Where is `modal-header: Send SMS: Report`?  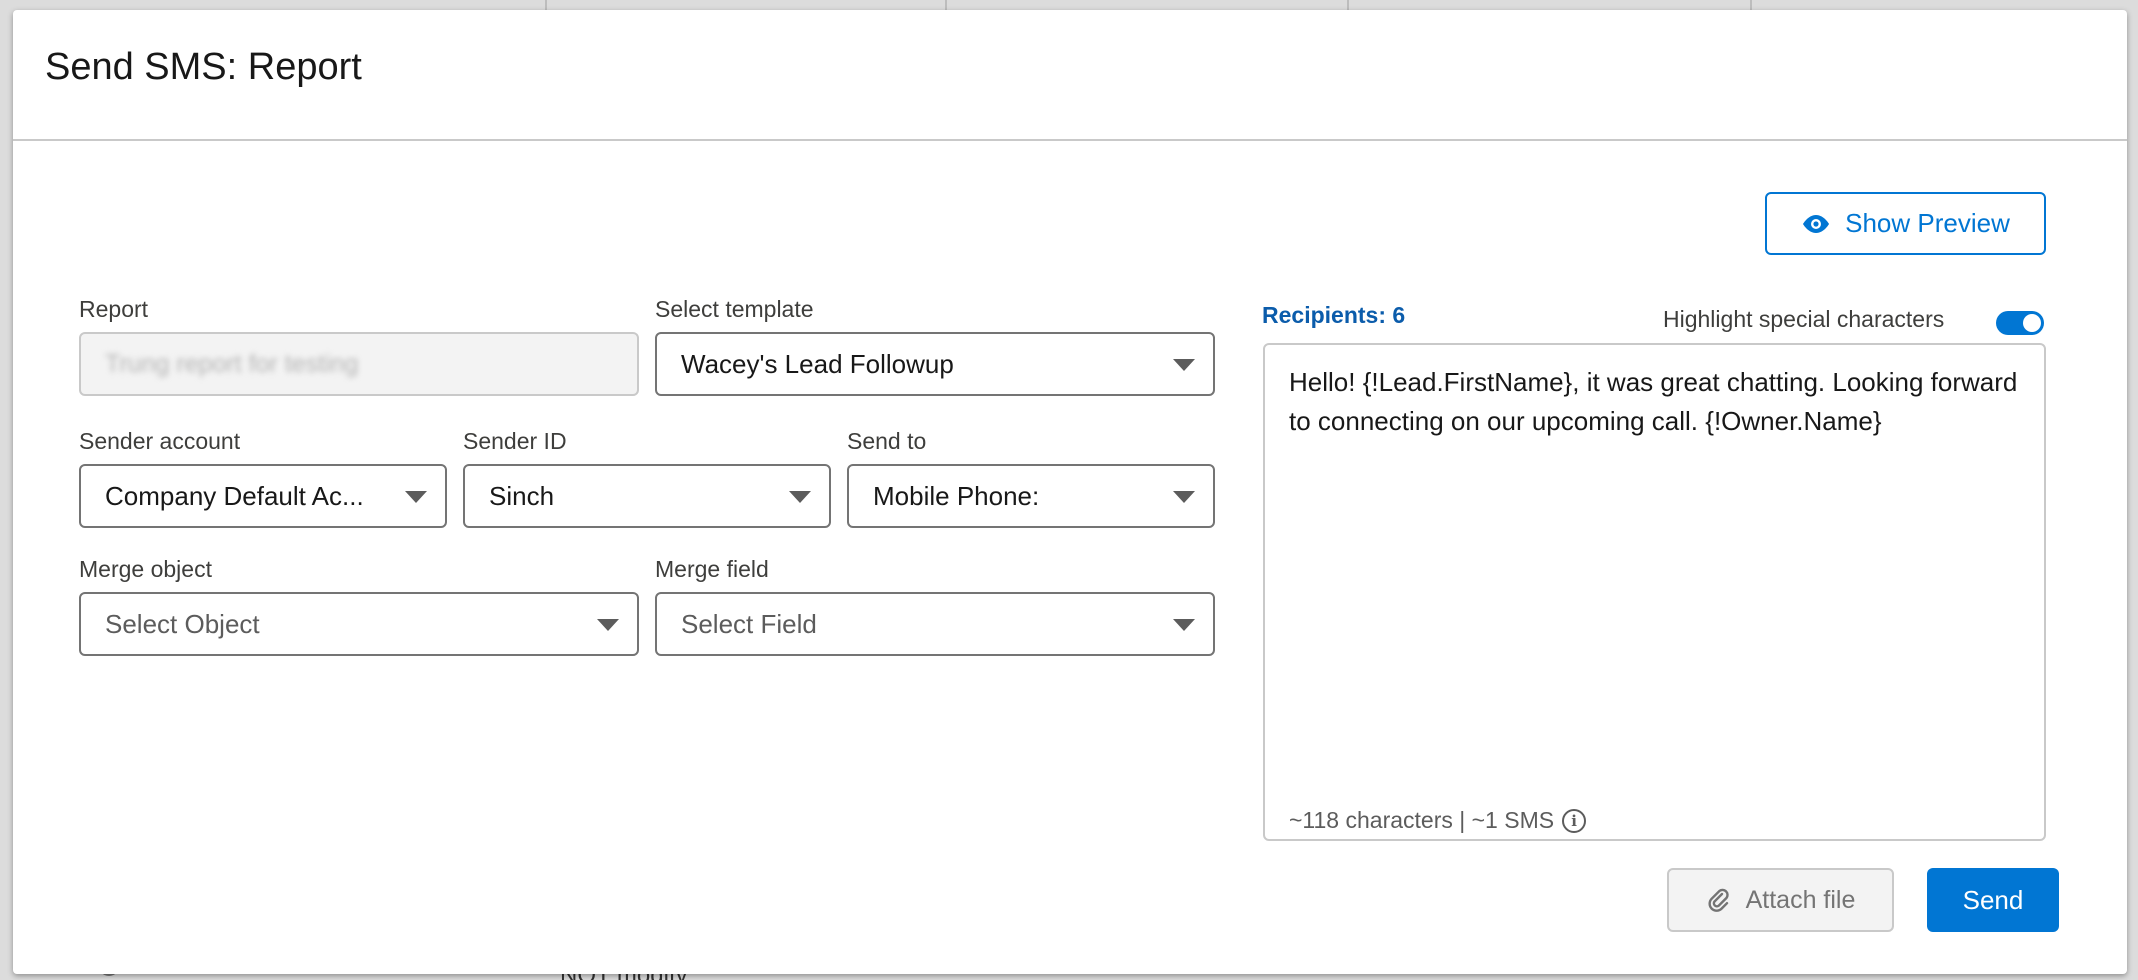
modal-header: Send SMS: Report is located at coordinates (1070, 75).